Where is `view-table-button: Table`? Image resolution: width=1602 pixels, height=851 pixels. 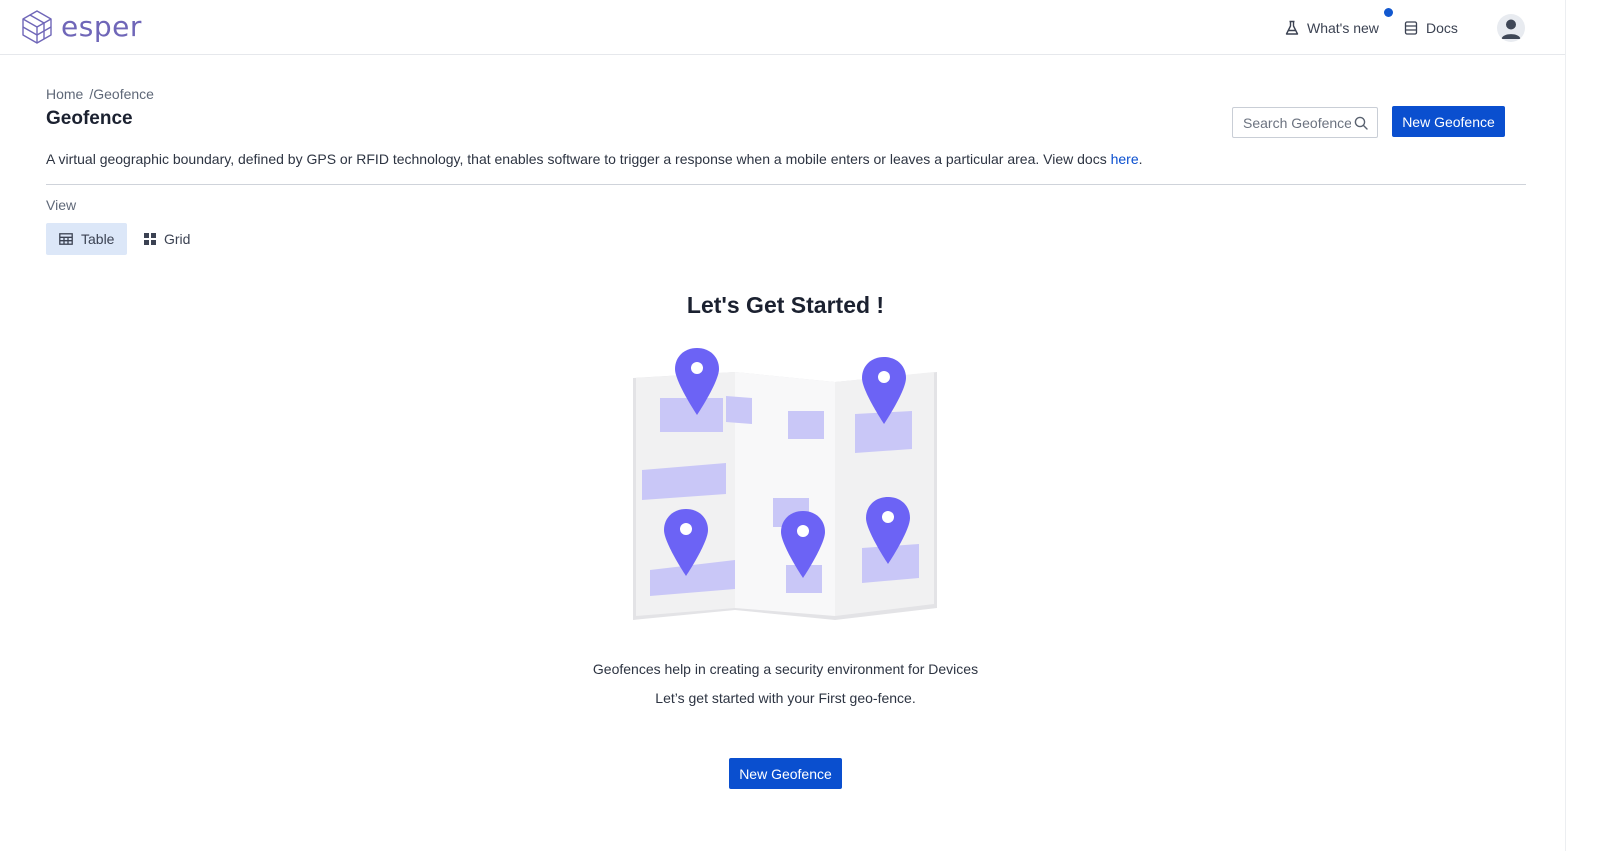
view-table-button: Table is located at coordinates (86, 239).